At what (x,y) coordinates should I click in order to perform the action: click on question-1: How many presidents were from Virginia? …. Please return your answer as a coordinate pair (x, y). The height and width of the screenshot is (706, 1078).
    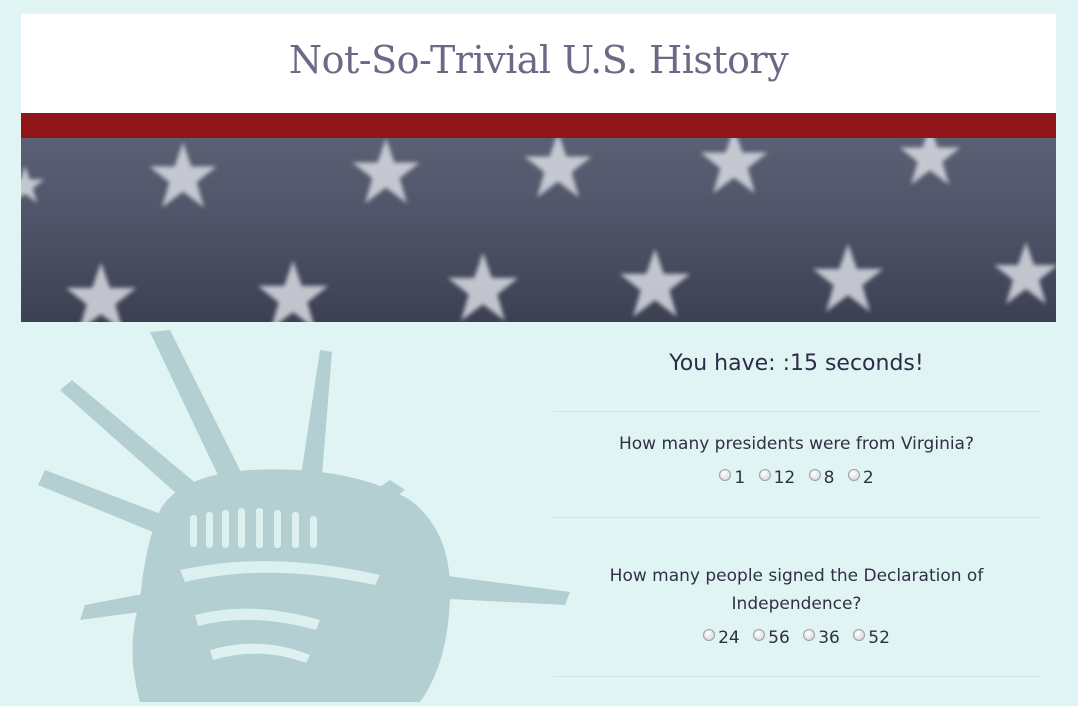
    Looking at the image, I should click on (796, 464).